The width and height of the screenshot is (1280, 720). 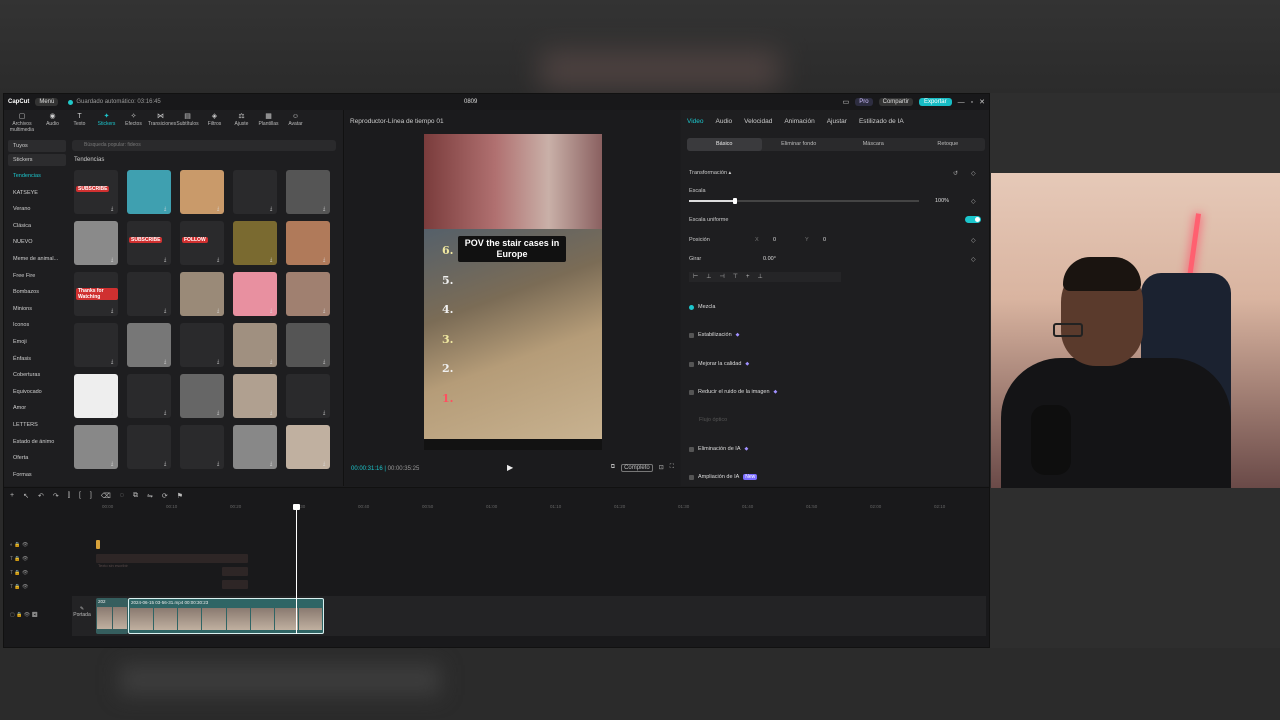 What do you see at coordinates (864, 102) in the screenshot?
I see `pro-button: Pro` at bounding box center [864, 102].